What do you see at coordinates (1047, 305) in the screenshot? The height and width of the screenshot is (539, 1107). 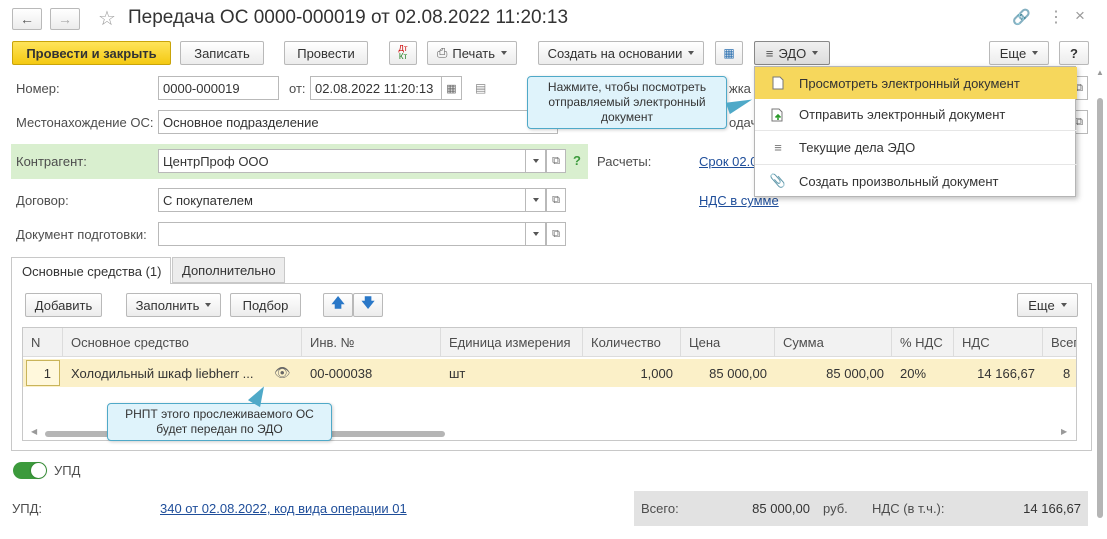 I see `table-more-button: Еще` at bounding box center [1047, 305].